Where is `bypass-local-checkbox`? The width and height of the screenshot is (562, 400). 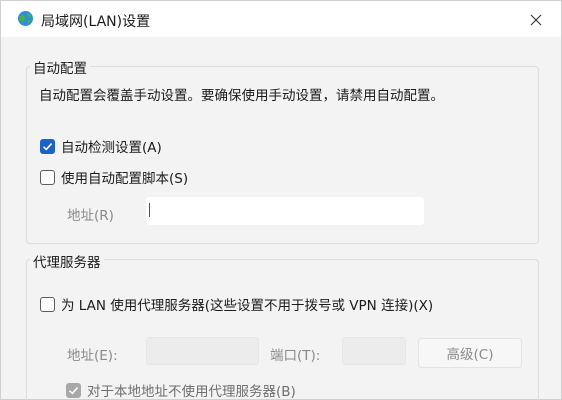
bypass-local-checkbox is located at coordinates (73, 390).